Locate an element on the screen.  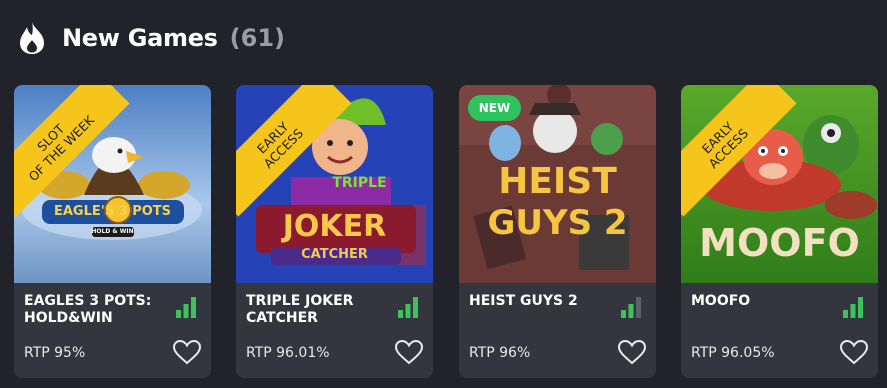
game-thumbnail: HEIST GUYS 2 NEW is located at coordinates (557, 184).